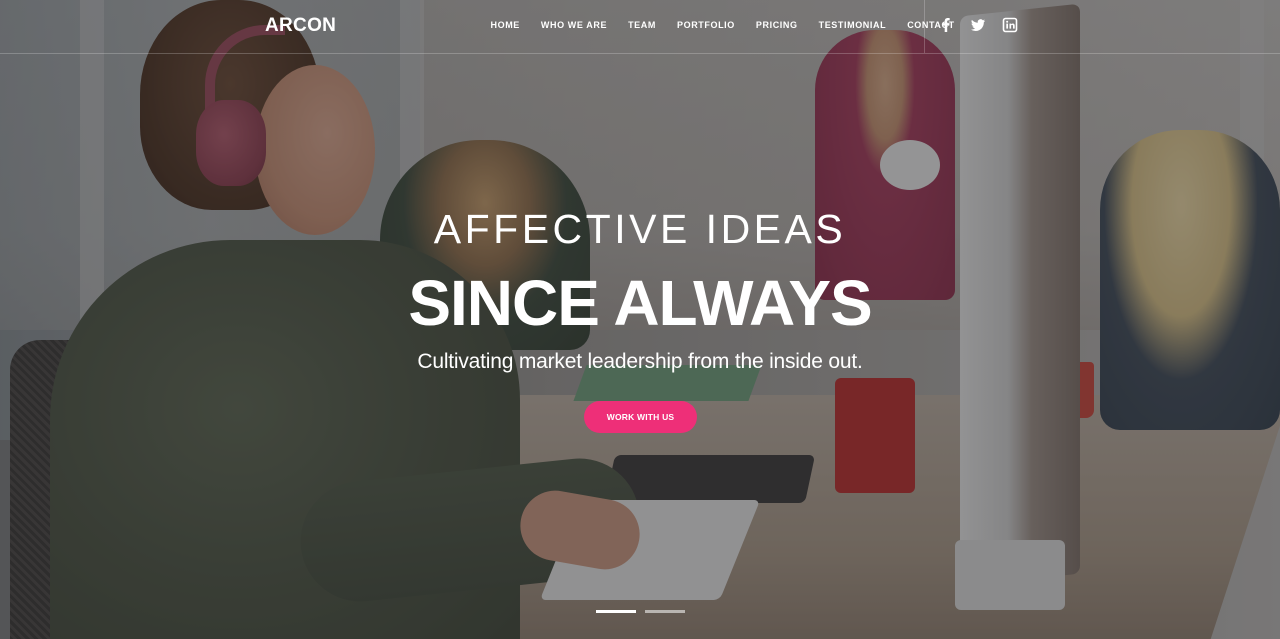 This screenshot has height=639, width=1280. What do you see at coordinates (640, 611) in the screenshot?
I see `slider-indicators` at bounding box center [640, 611].